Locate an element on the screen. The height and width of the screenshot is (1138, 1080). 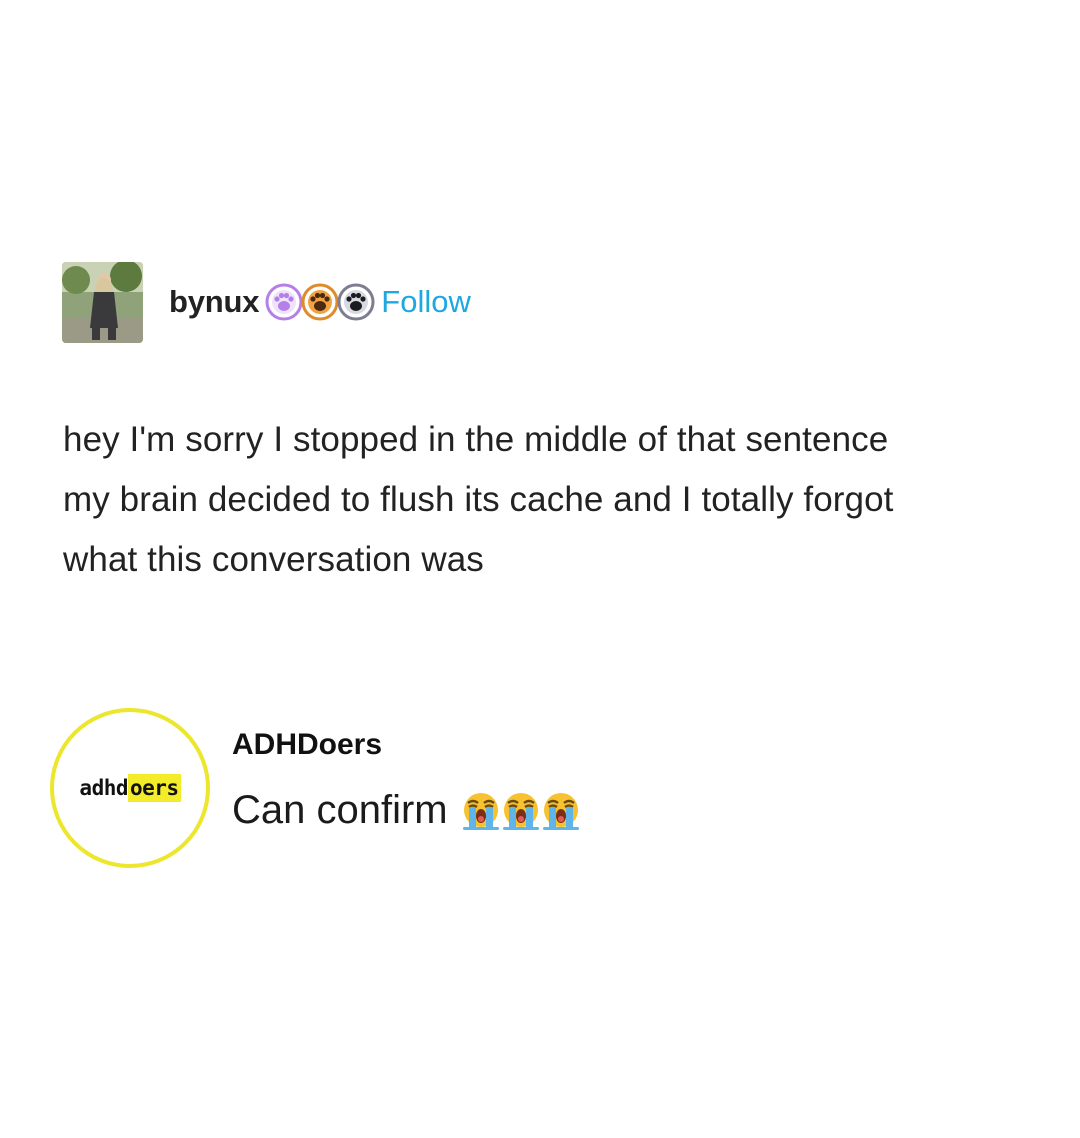
post-header: bynux Follow is located at coordinates (266, 302).